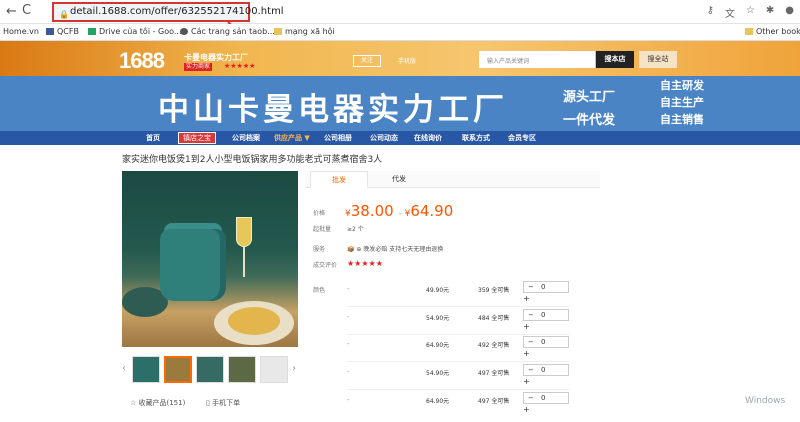 This screenshot has width=800, height=422. I want to click on product-main-image, so click(210, 259).